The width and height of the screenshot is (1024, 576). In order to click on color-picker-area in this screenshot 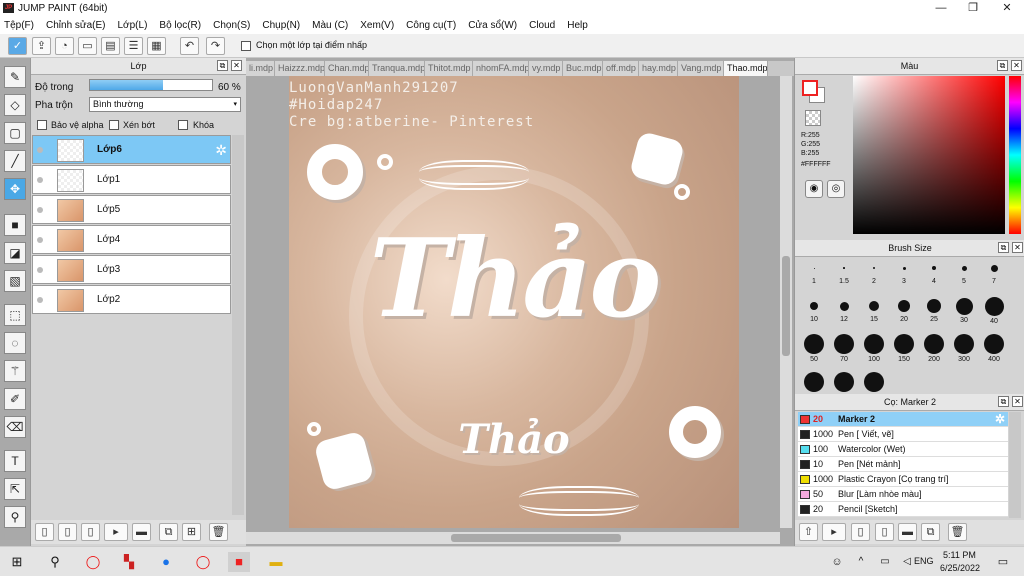, I will do `click(929, 155)`.